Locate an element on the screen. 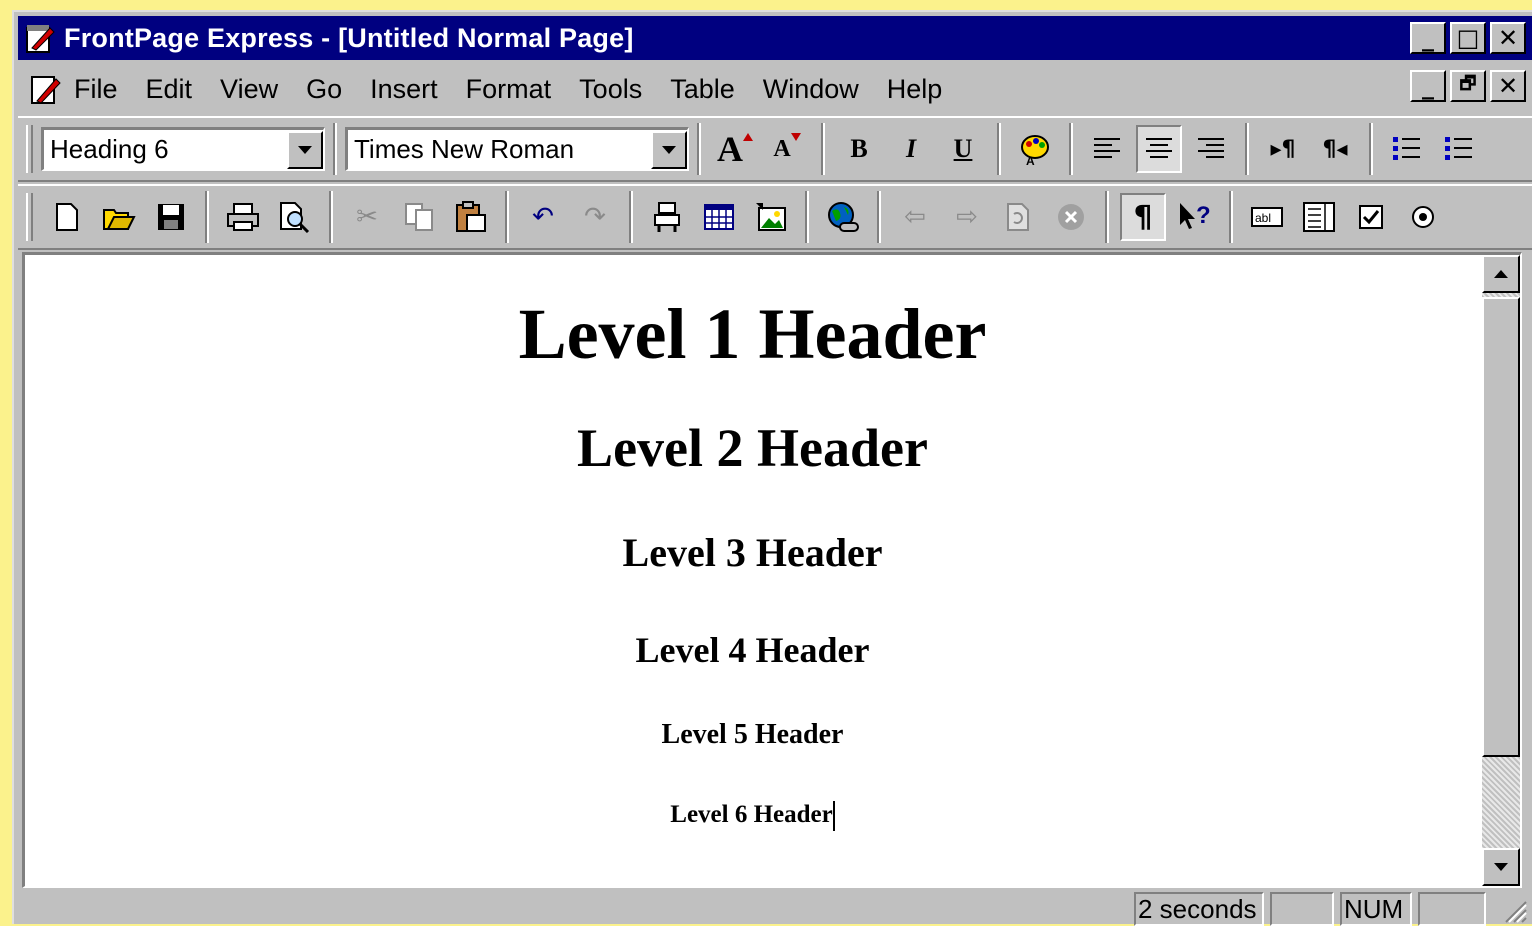 This screenshot has height=926, width=1532. context-help-button: ? is located at coordinates (1195, 217).